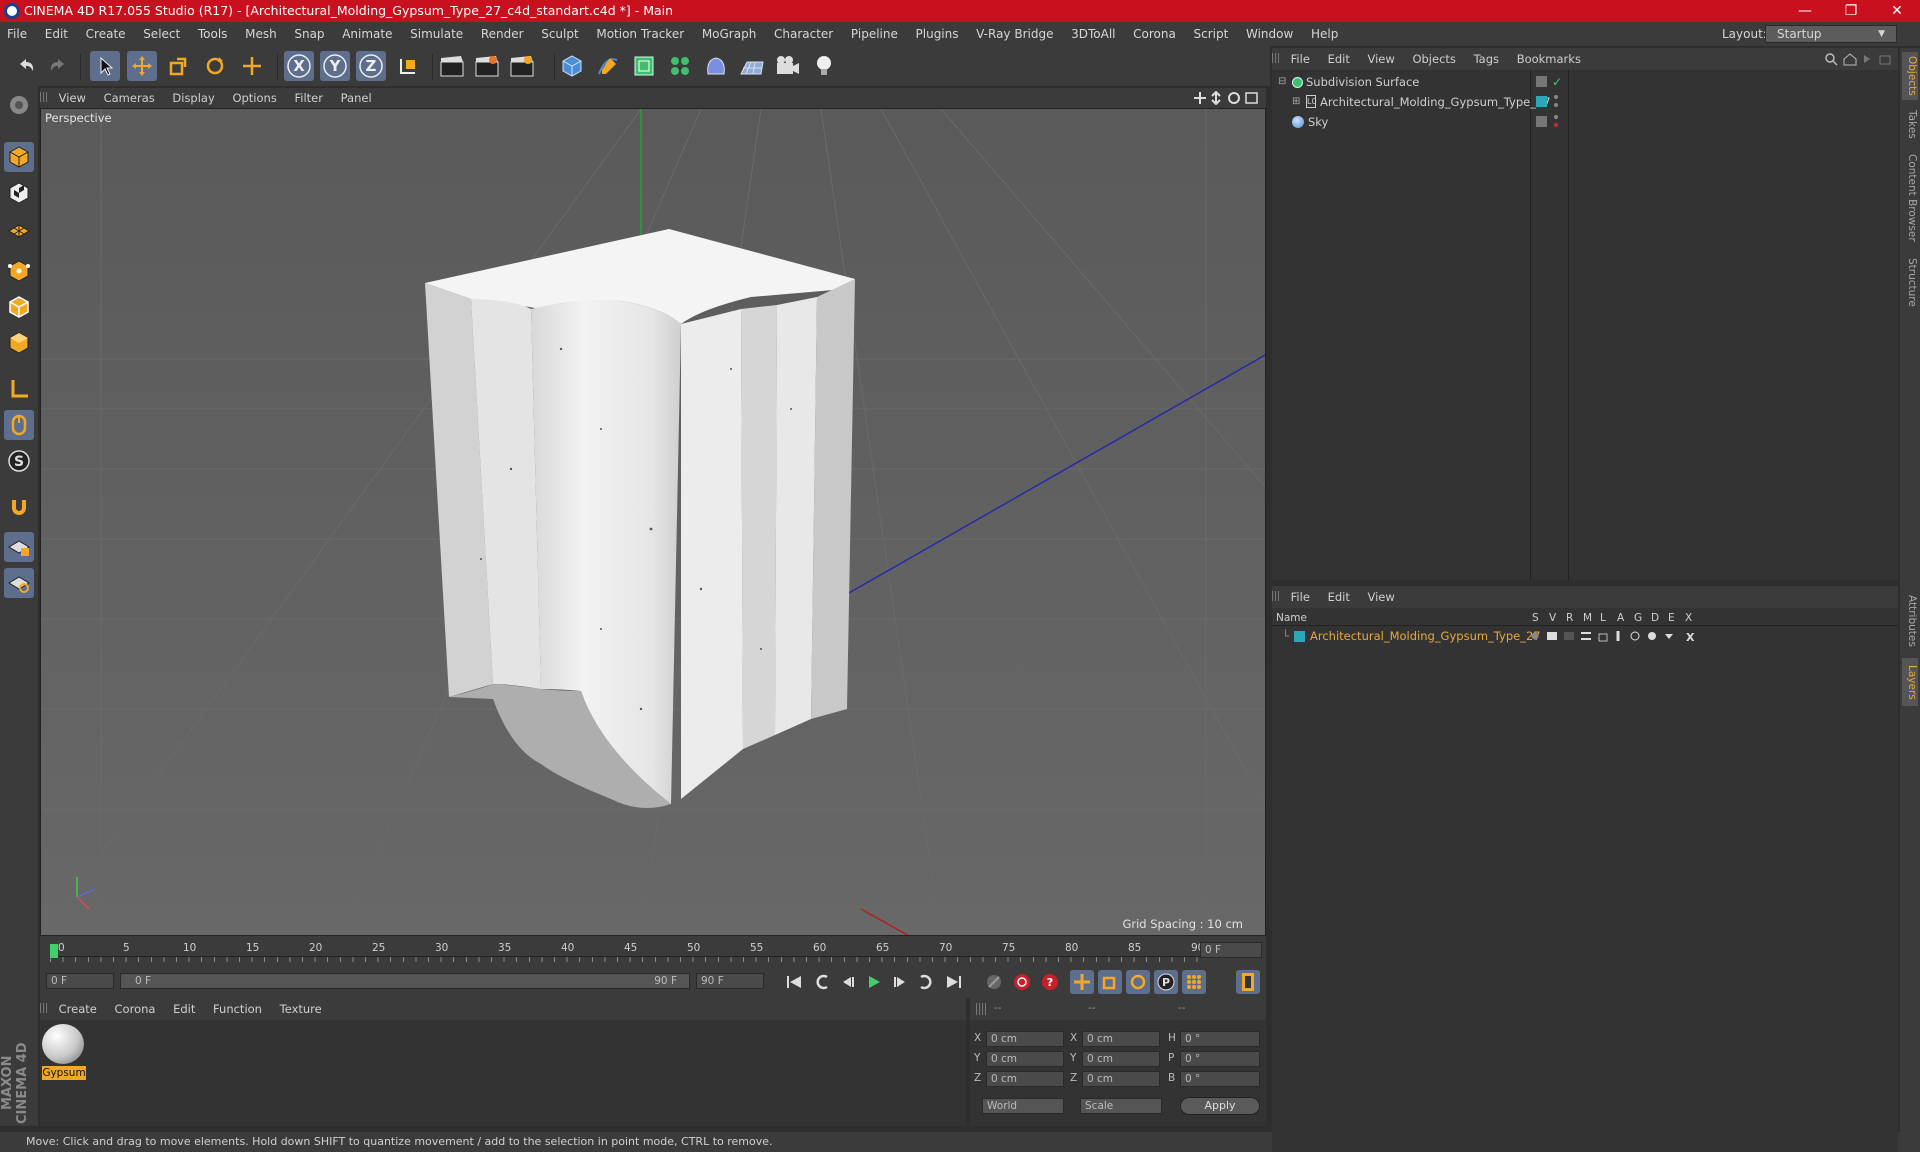  Describe the element at coordinates (1910, 682) in the screenshot. I see `tab-layers: Layers` at that location.